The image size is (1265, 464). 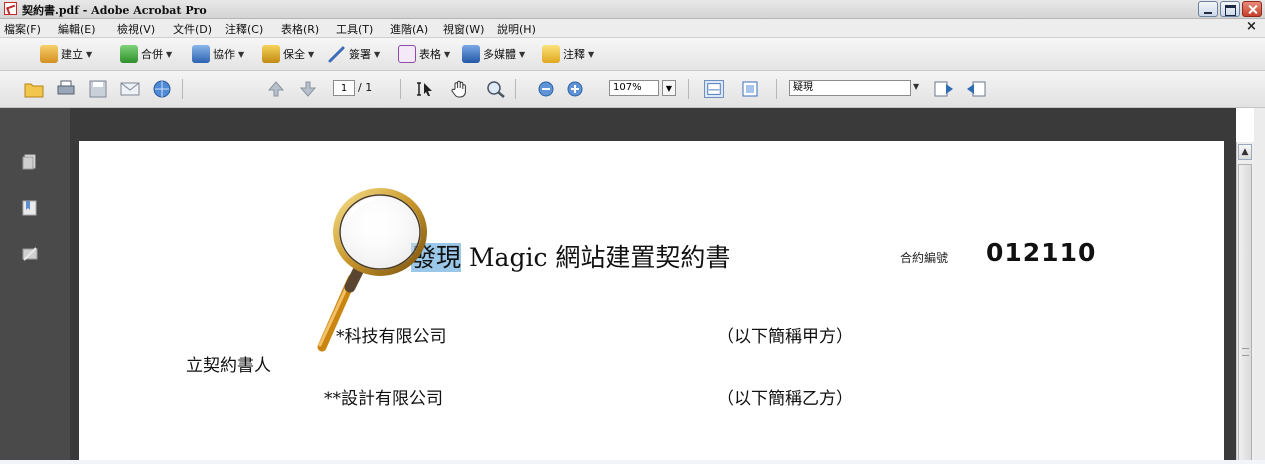 What do you see at coordinates (714, 89) in the screenshot?
I see `fit-width-icon` at bounding box center [714, 89].